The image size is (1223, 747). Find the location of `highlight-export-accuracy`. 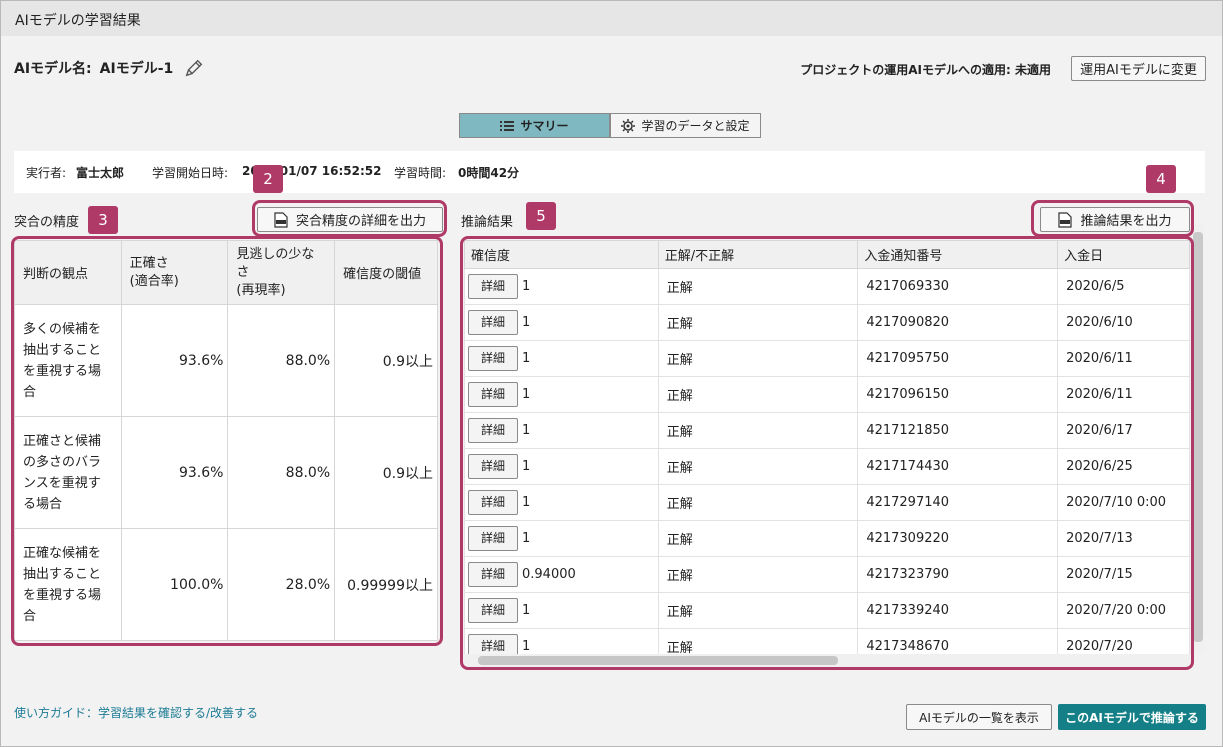

highlight-export-accuracy is located at coordinates (349, 218).